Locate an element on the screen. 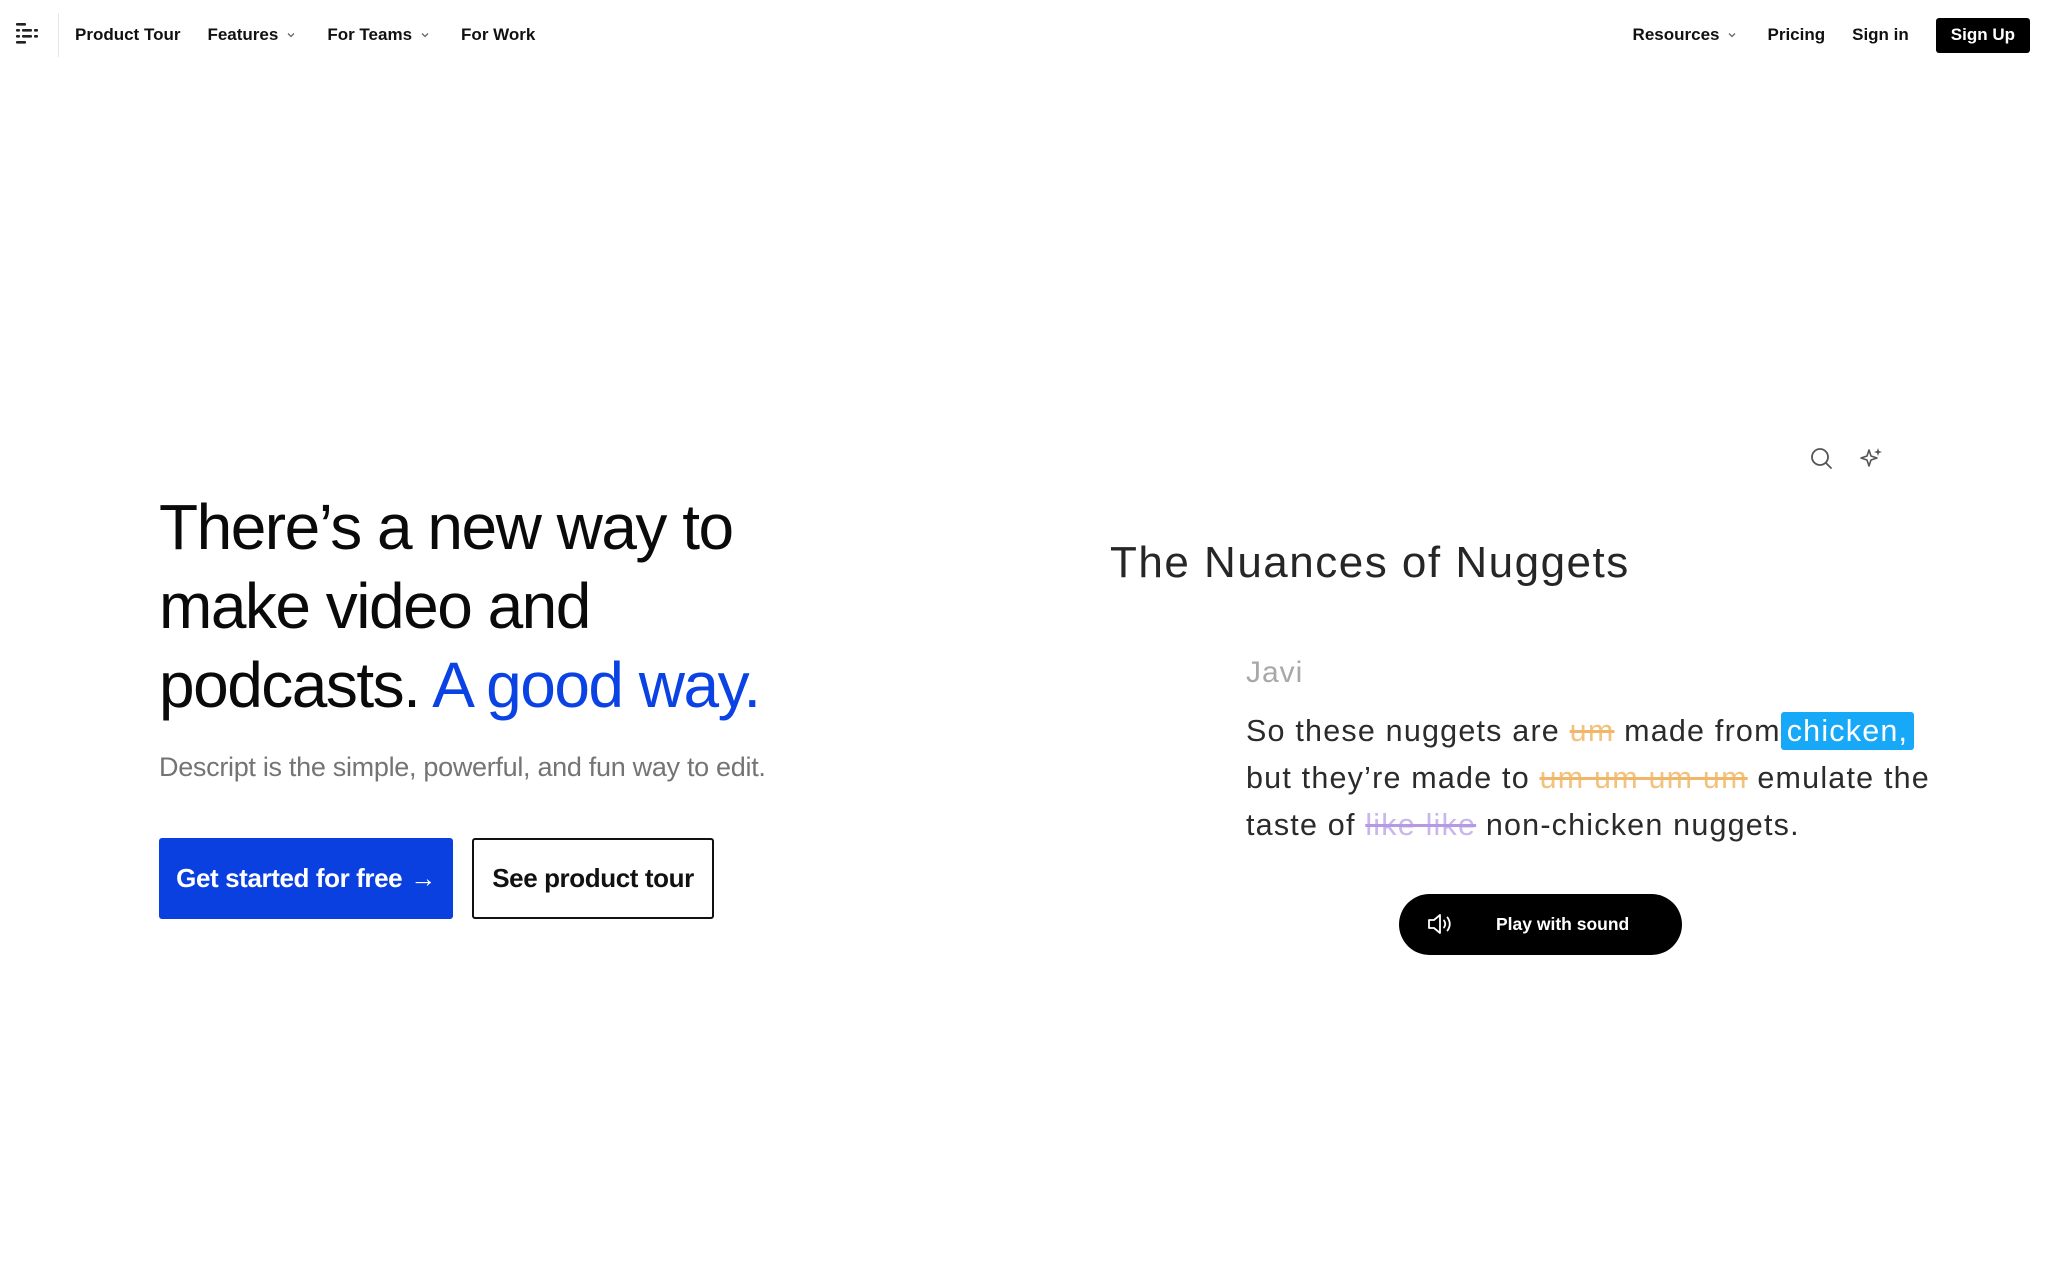 The image size is (2048, 1280). repeated-word: like like is located at coordinates (1421, 825).